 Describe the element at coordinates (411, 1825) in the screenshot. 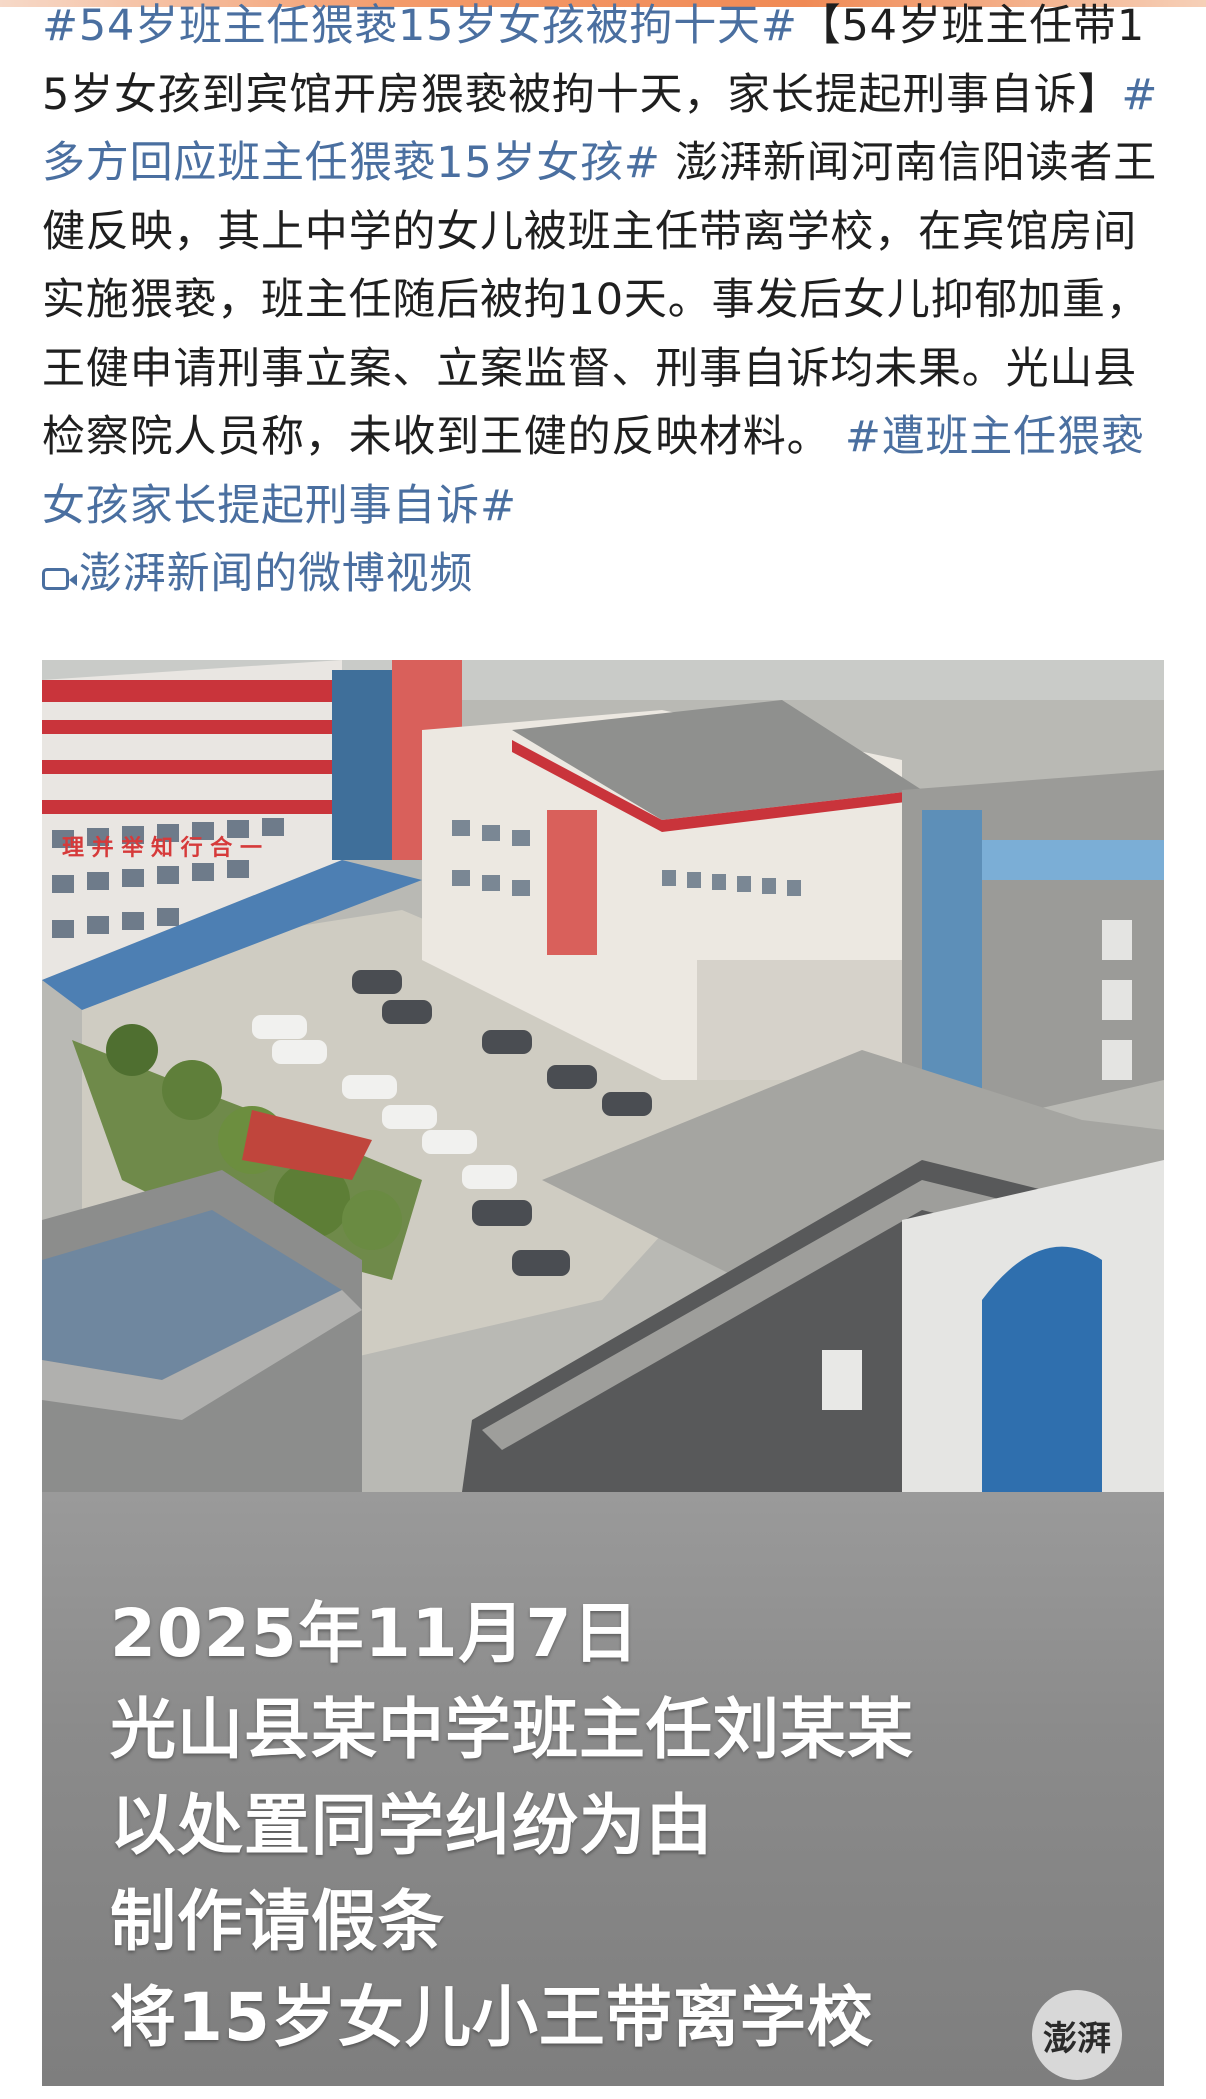

I see `caption-line: 以处置同学纠纷为由` at that location.